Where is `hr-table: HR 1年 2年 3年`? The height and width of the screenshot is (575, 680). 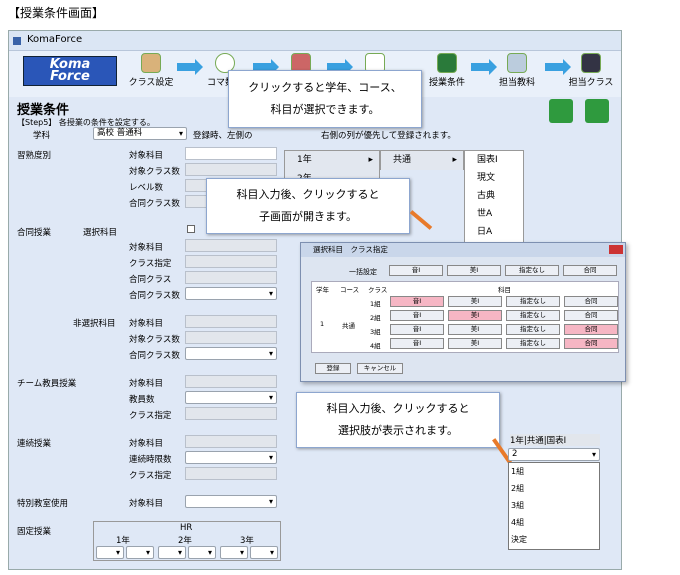
hr-table: HR 1年 2年 3年 is located at coordinates (187, 541).